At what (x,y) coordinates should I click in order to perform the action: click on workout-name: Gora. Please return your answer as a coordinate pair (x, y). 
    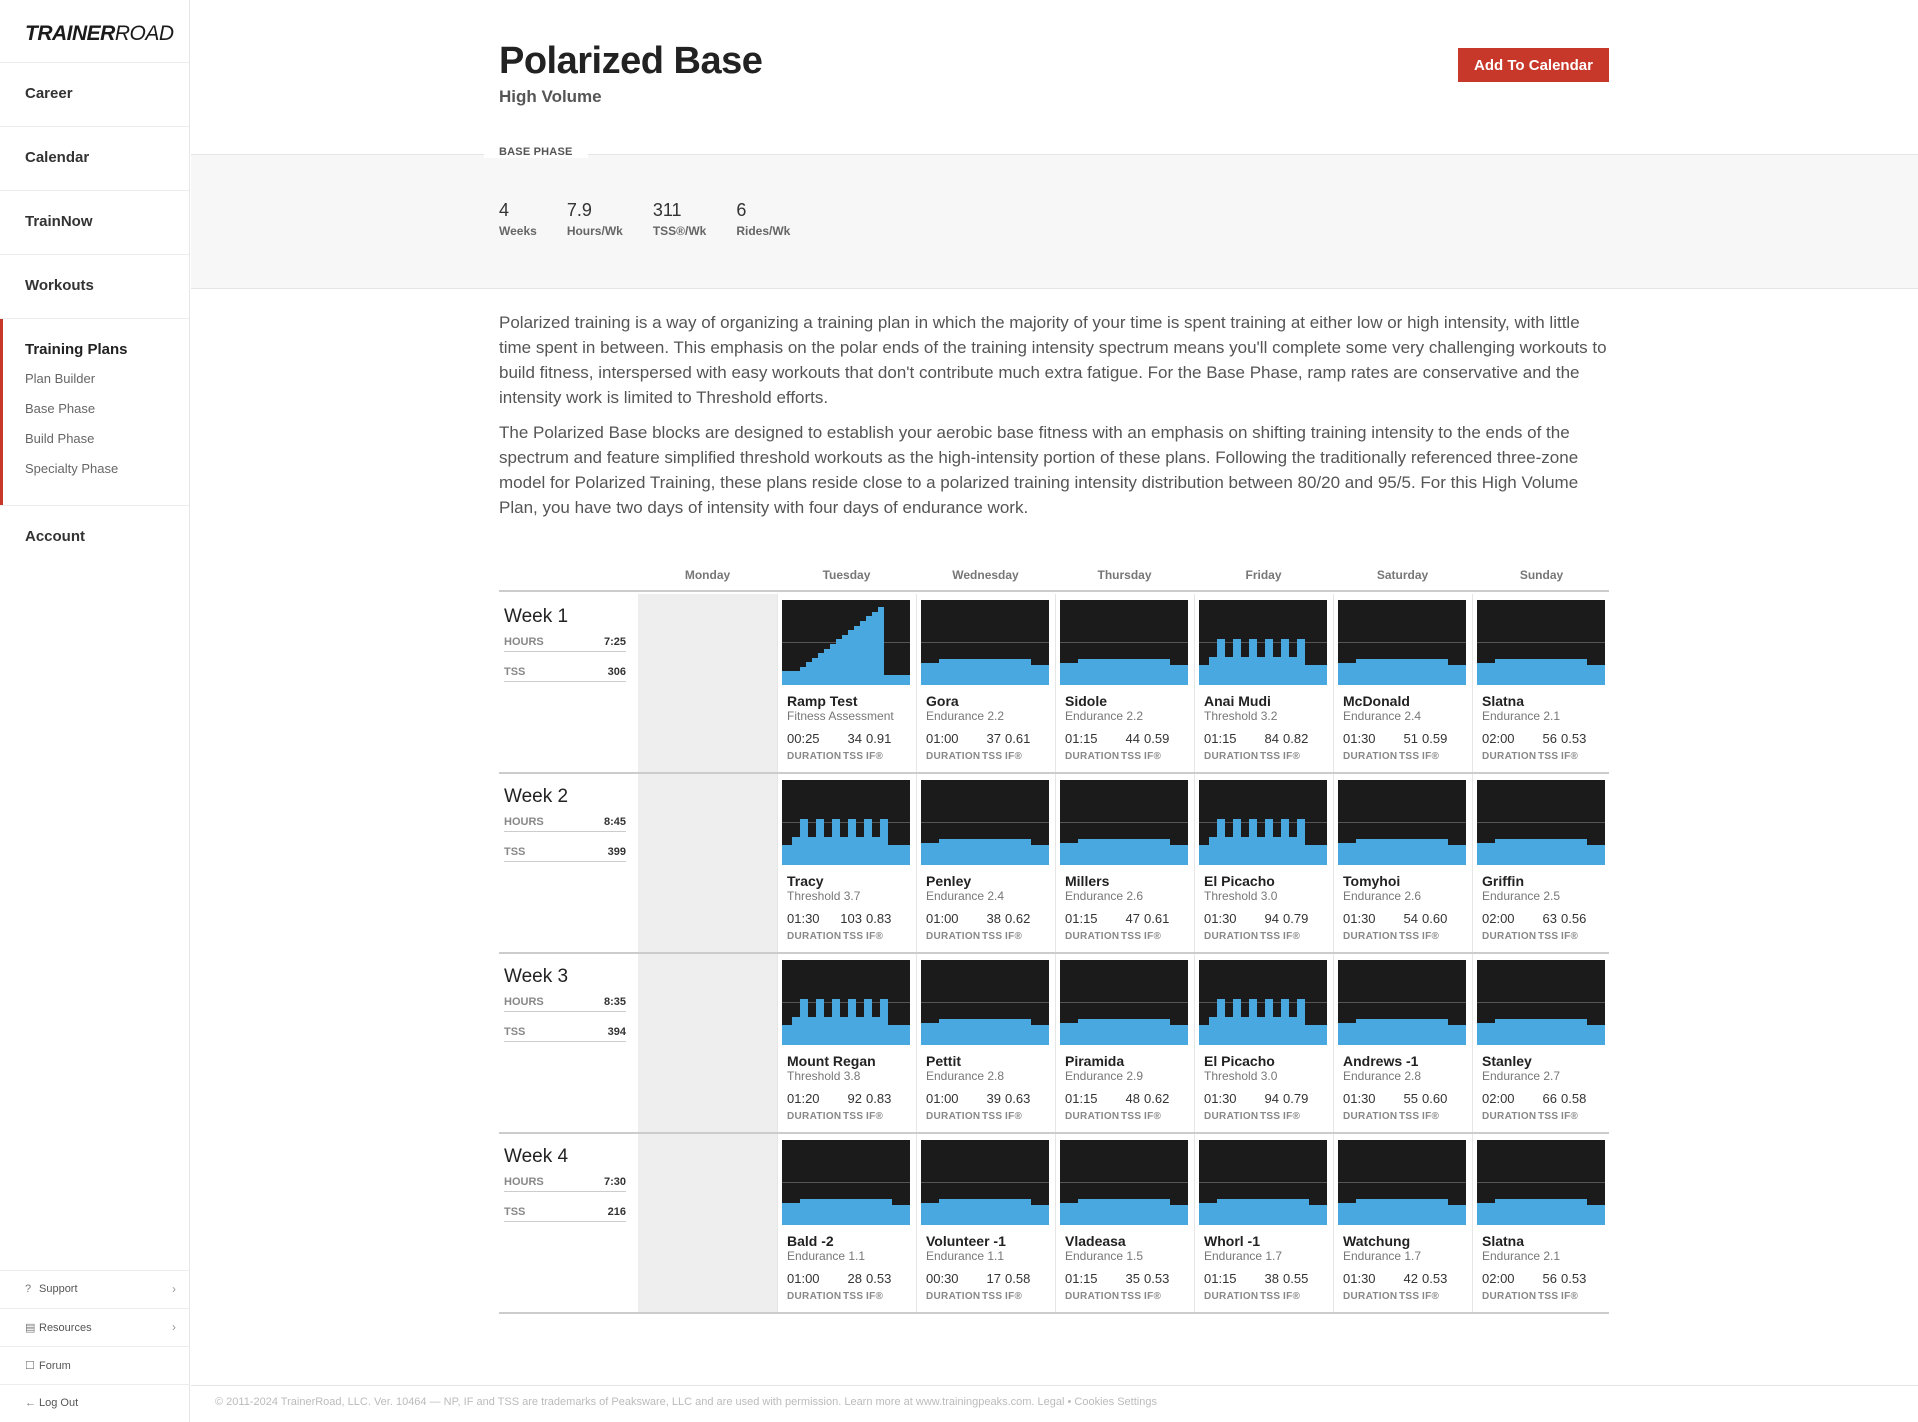
    Looking at the image, I should click on (942, 701).